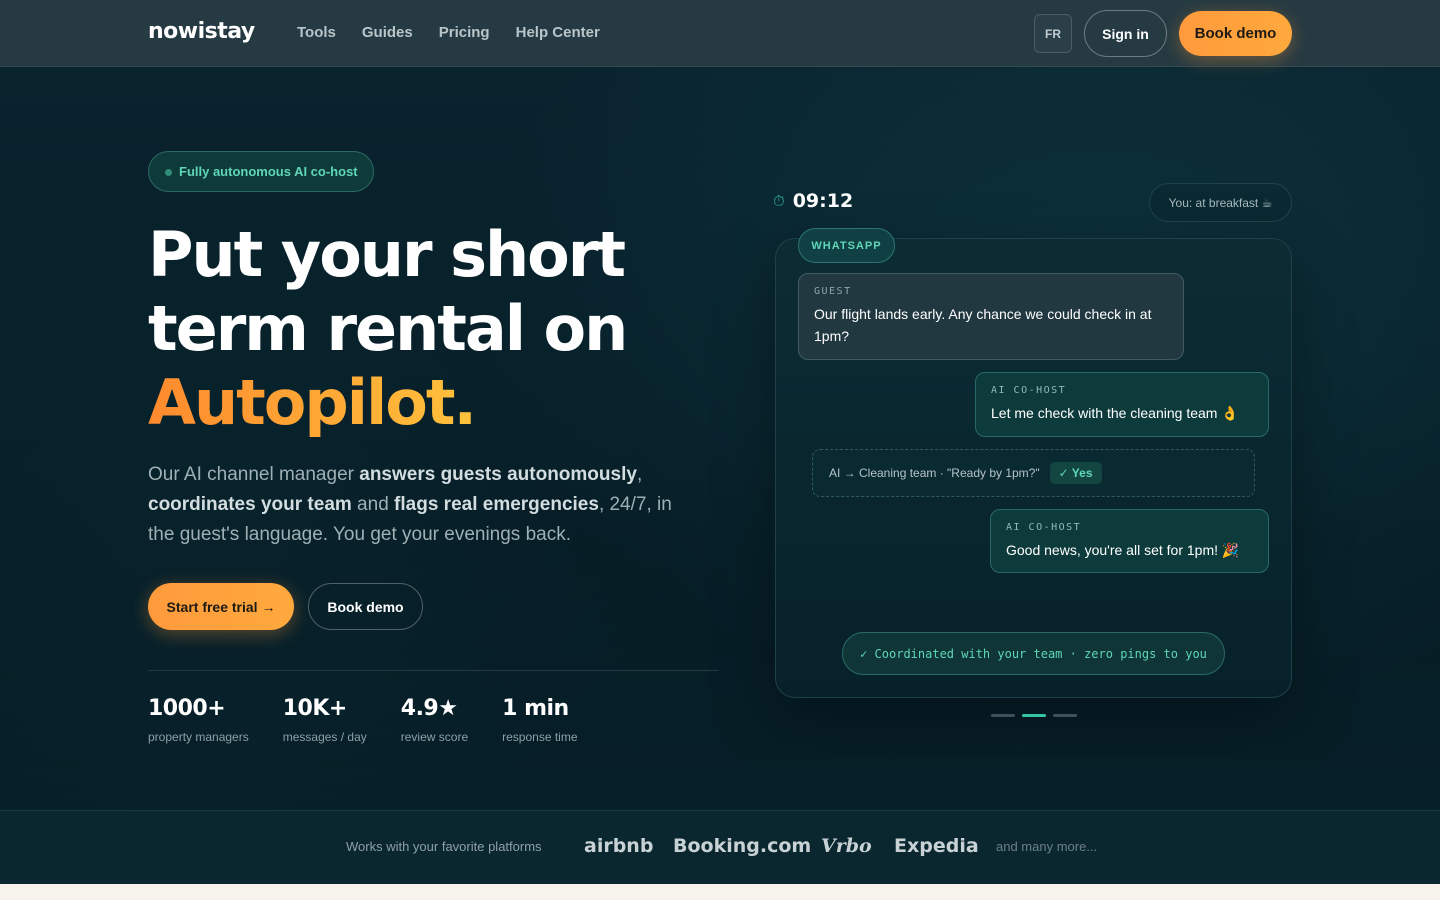  Describe the element at coordinates (198, 737) in the screenshot. I see `stat-label: property managers` at that location.